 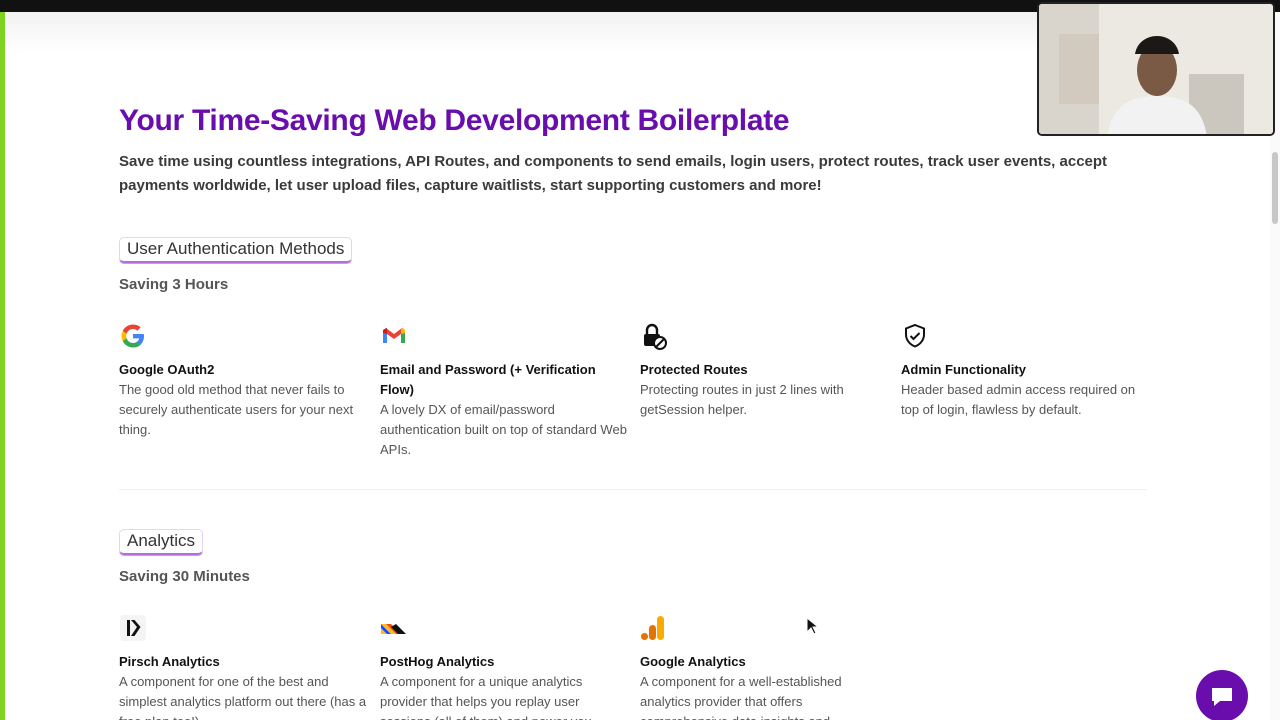 I want to click on shield-check-icon, so click(x=915, y=335).